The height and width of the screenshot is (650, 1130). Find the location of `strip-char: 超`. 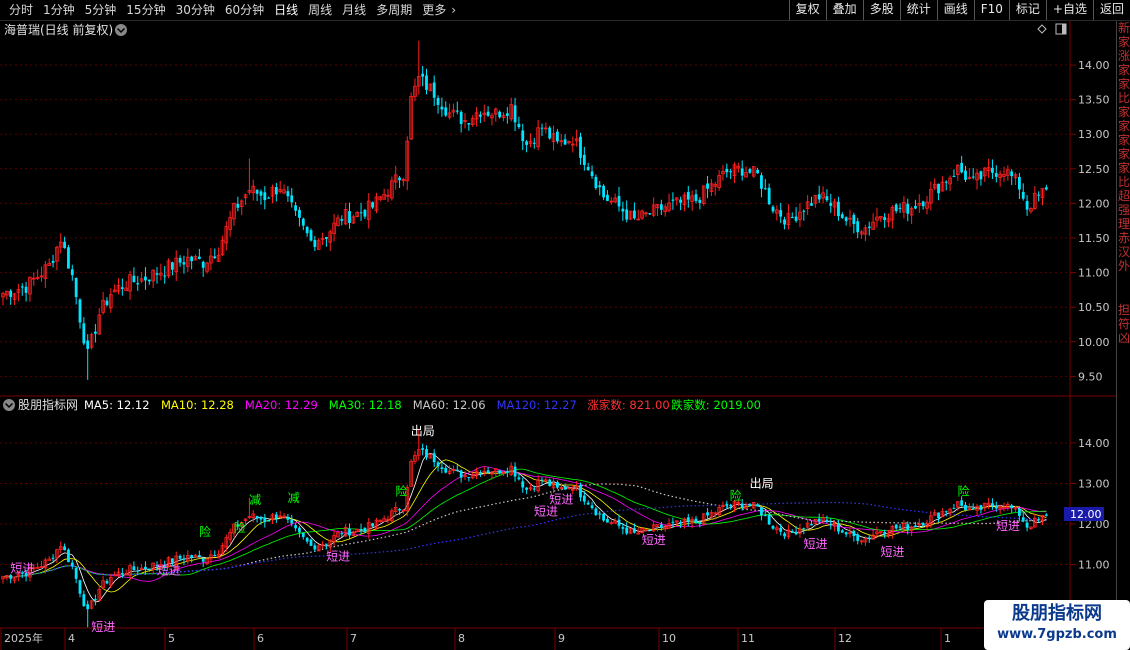

strip-char: 超 is located at coordinates (1123, 196).